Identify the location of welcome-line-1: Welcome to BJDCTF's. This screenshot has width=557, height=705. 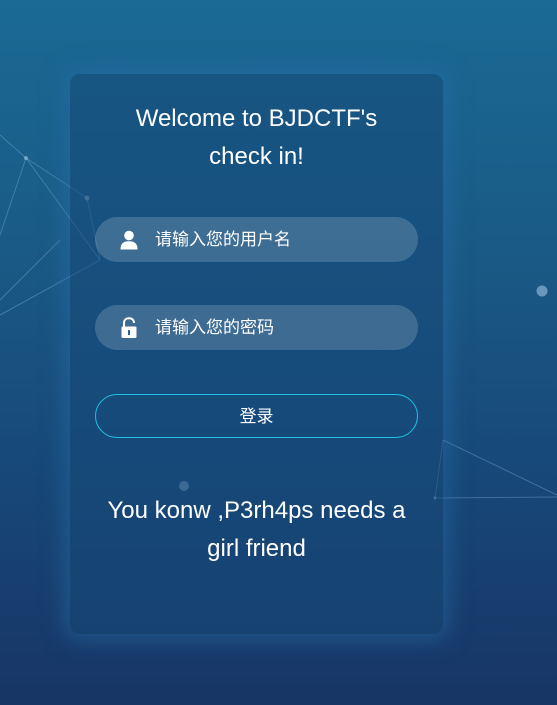
(256, 118).